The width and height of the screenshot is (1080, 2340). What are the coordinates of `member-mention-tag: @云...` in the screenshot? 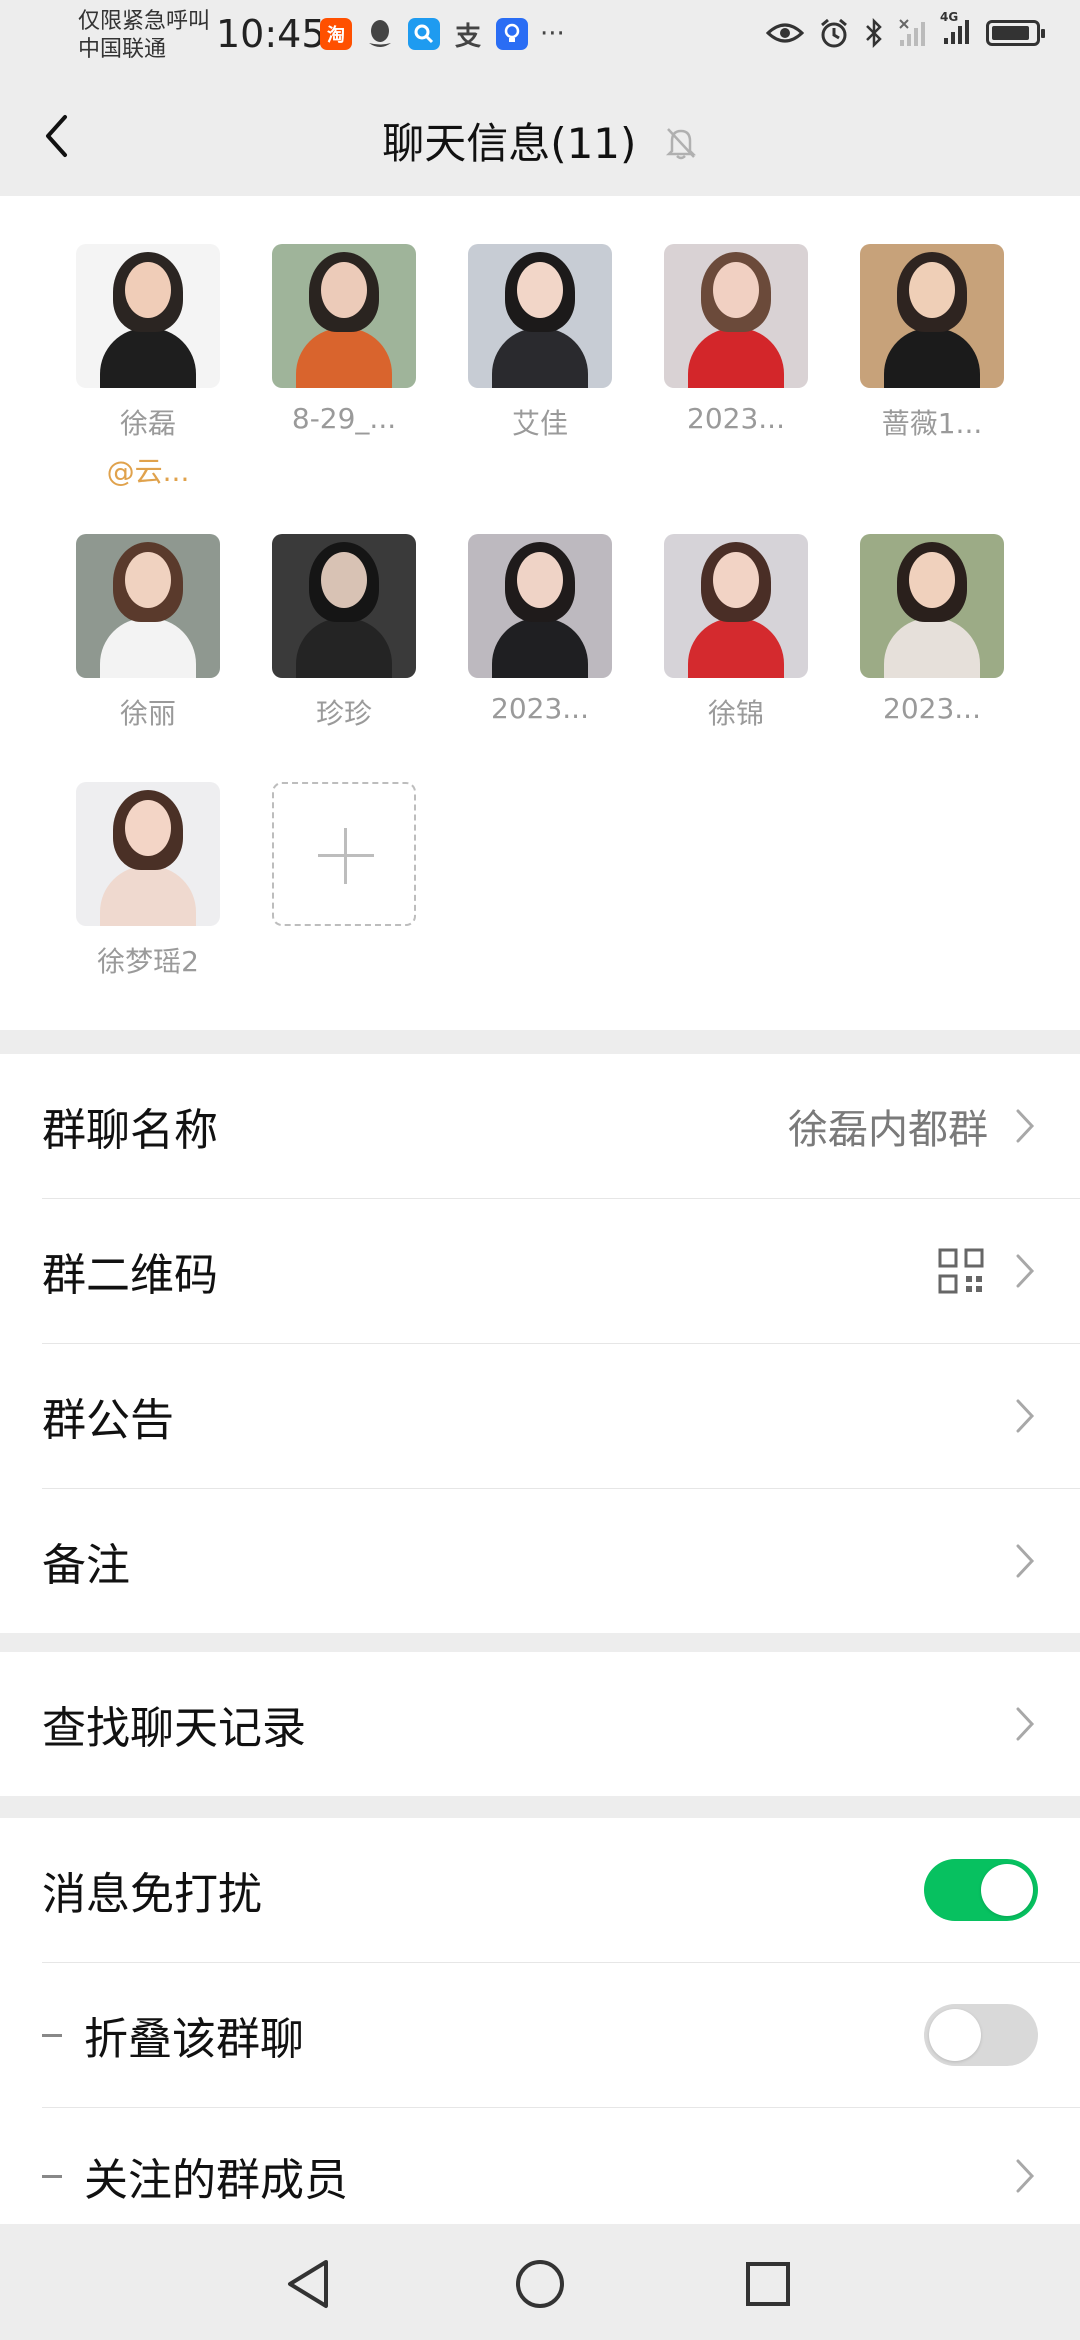 It's located at (148, 471).